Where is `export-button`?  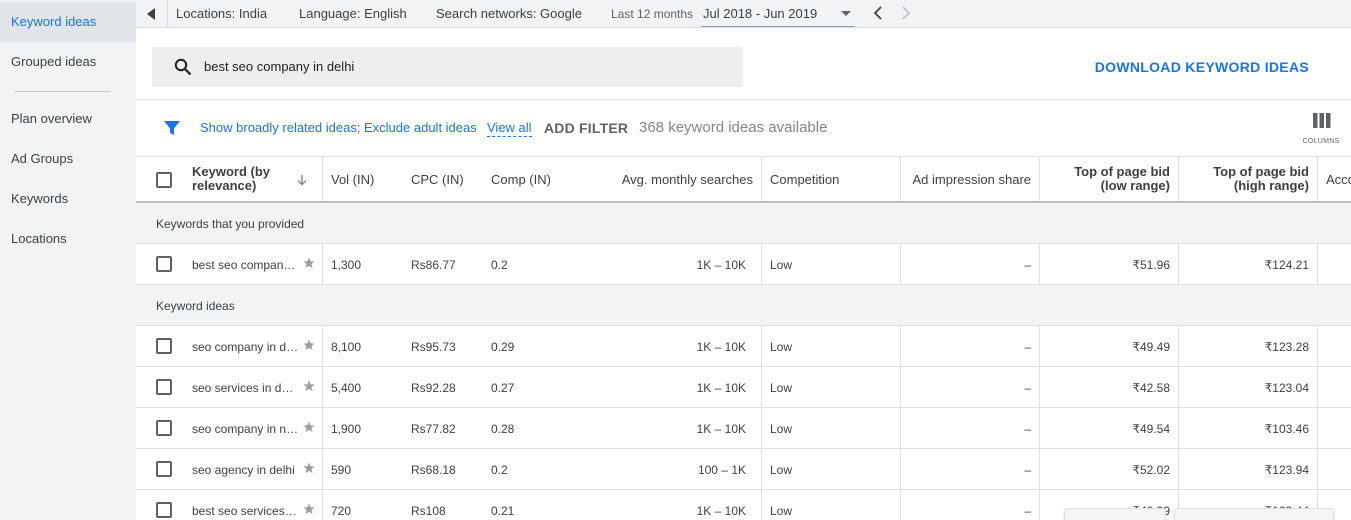 export-button is located at coordinates (1115, 514).